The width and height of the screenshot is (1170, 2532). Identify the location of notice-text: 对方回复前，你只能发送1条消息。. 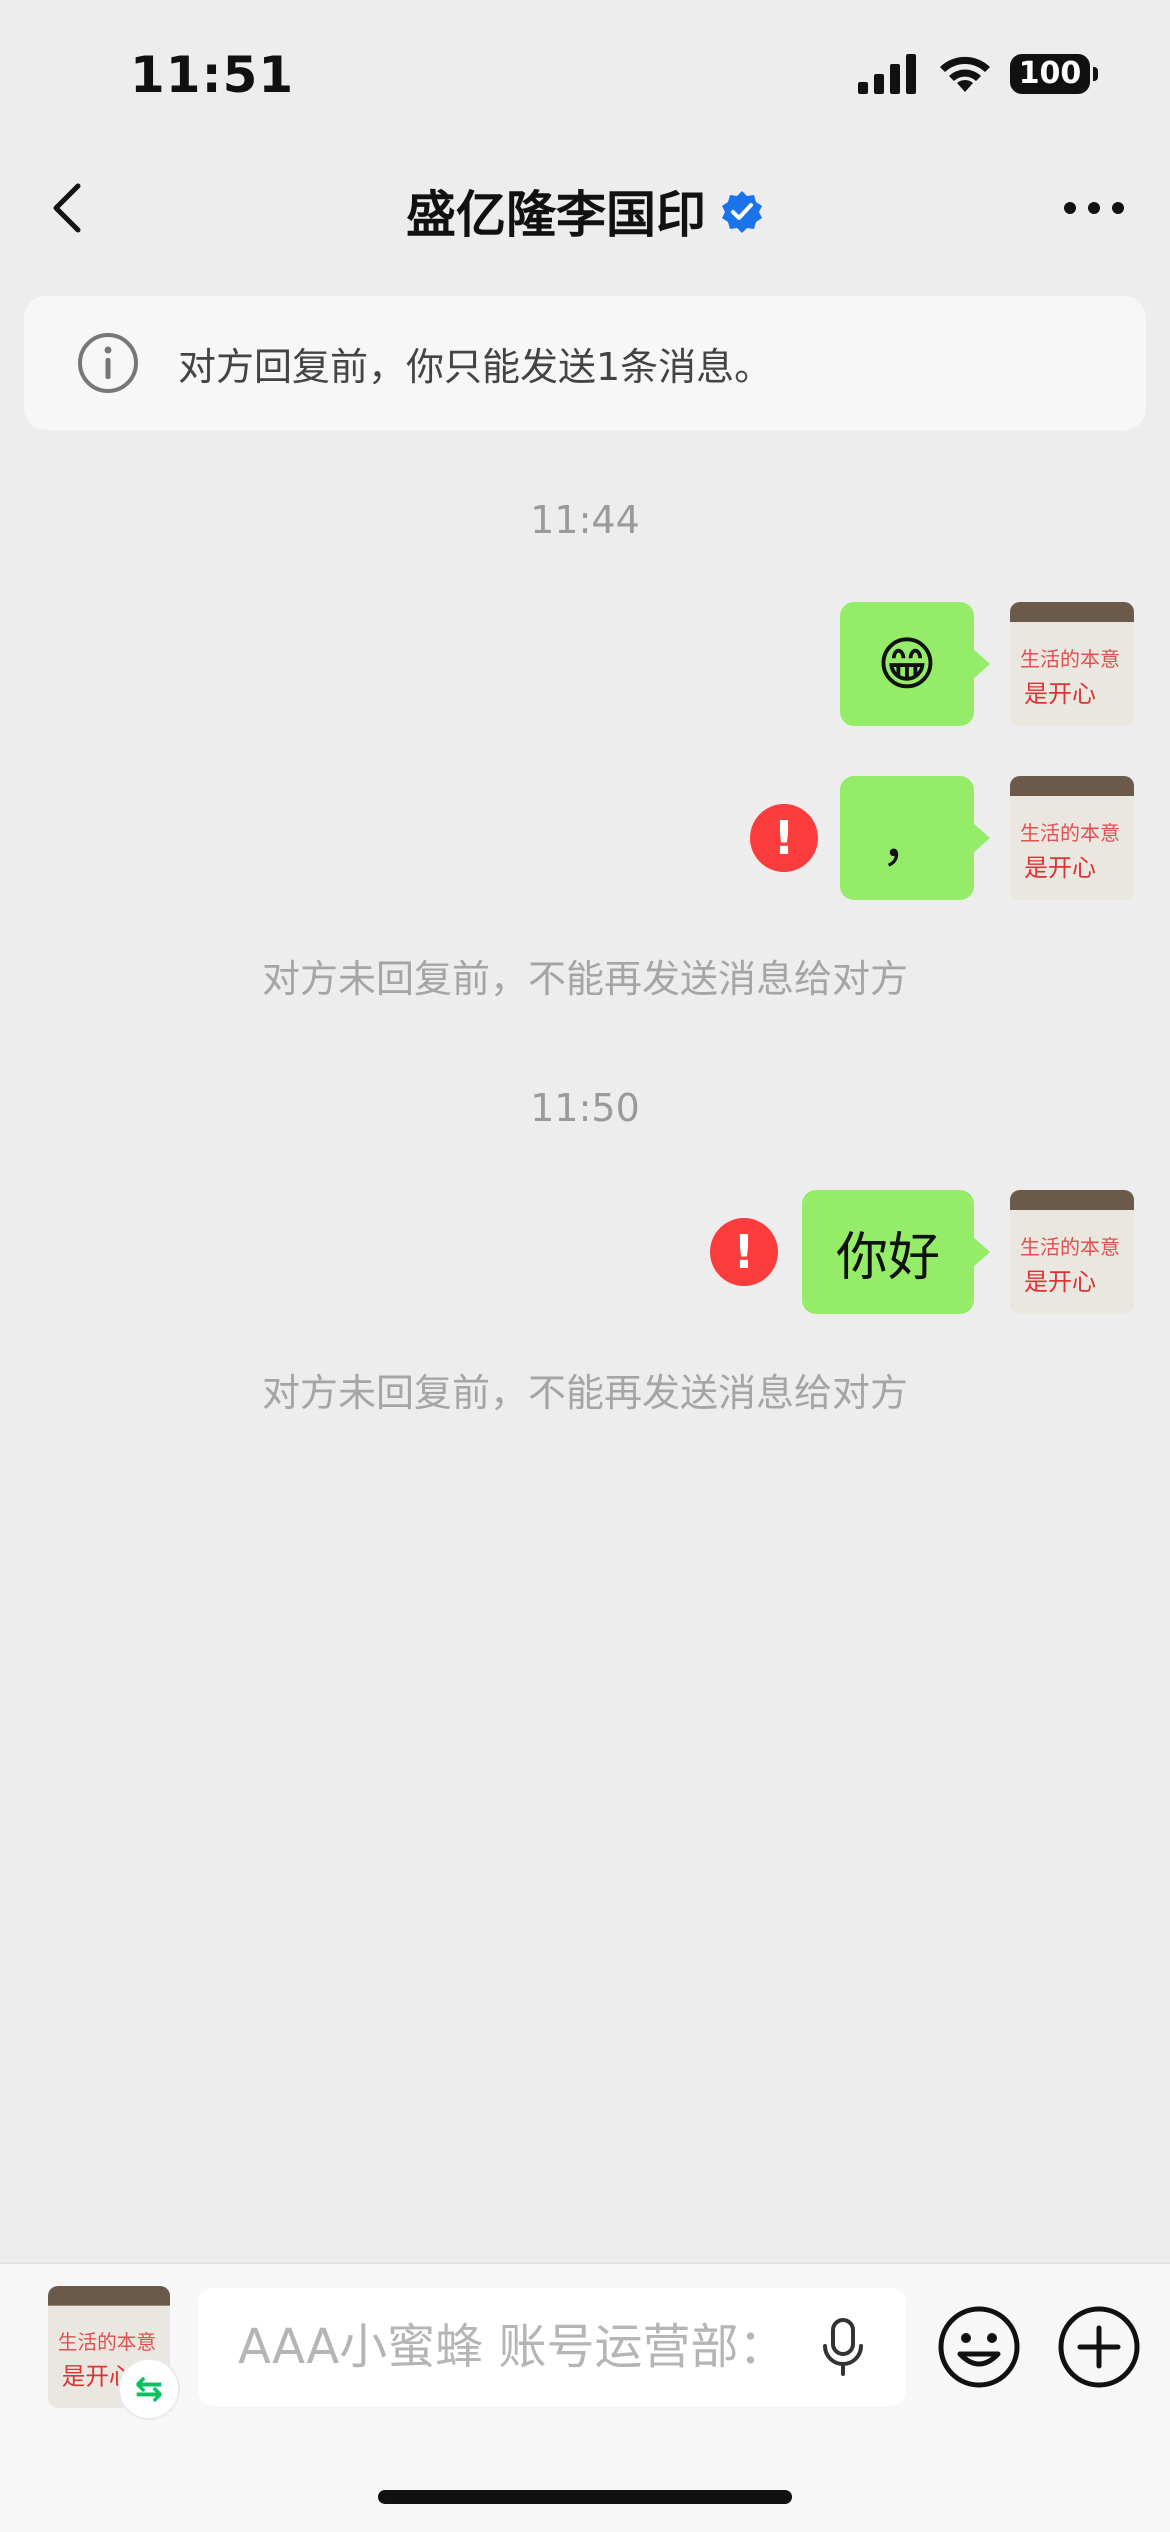
(475, 366).